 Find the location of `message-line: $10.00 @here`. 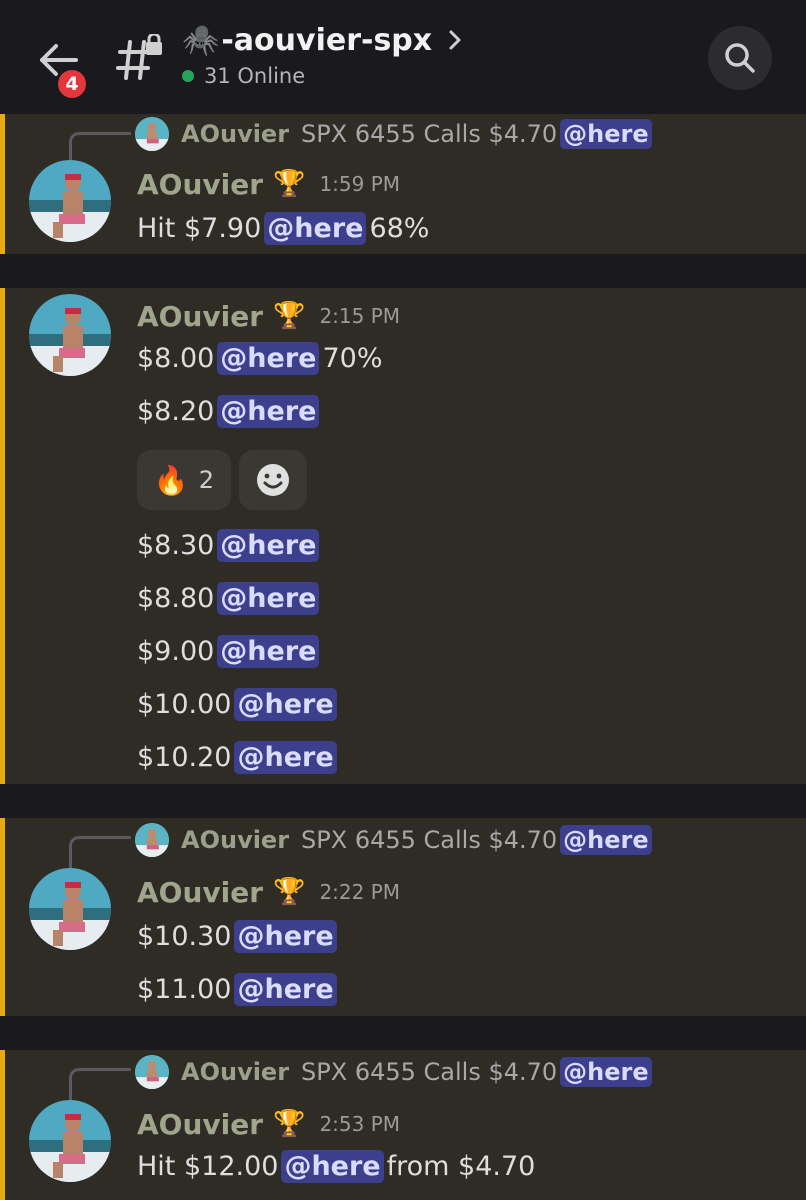

message-line: $10.00 @here is located at coordinates (238, 704).